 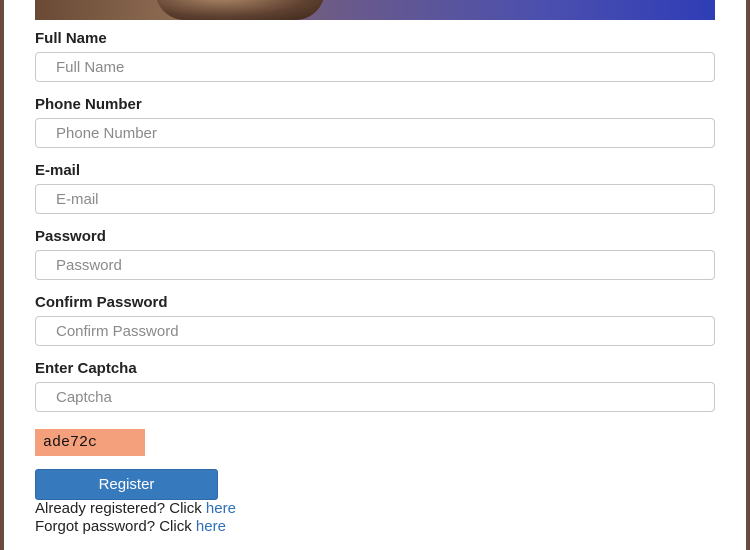 What do you see at coordinates (120, 508) in the screenshot?
I see `already-registered-prefix: Already registered? Click` at bounding box center [120, 508].